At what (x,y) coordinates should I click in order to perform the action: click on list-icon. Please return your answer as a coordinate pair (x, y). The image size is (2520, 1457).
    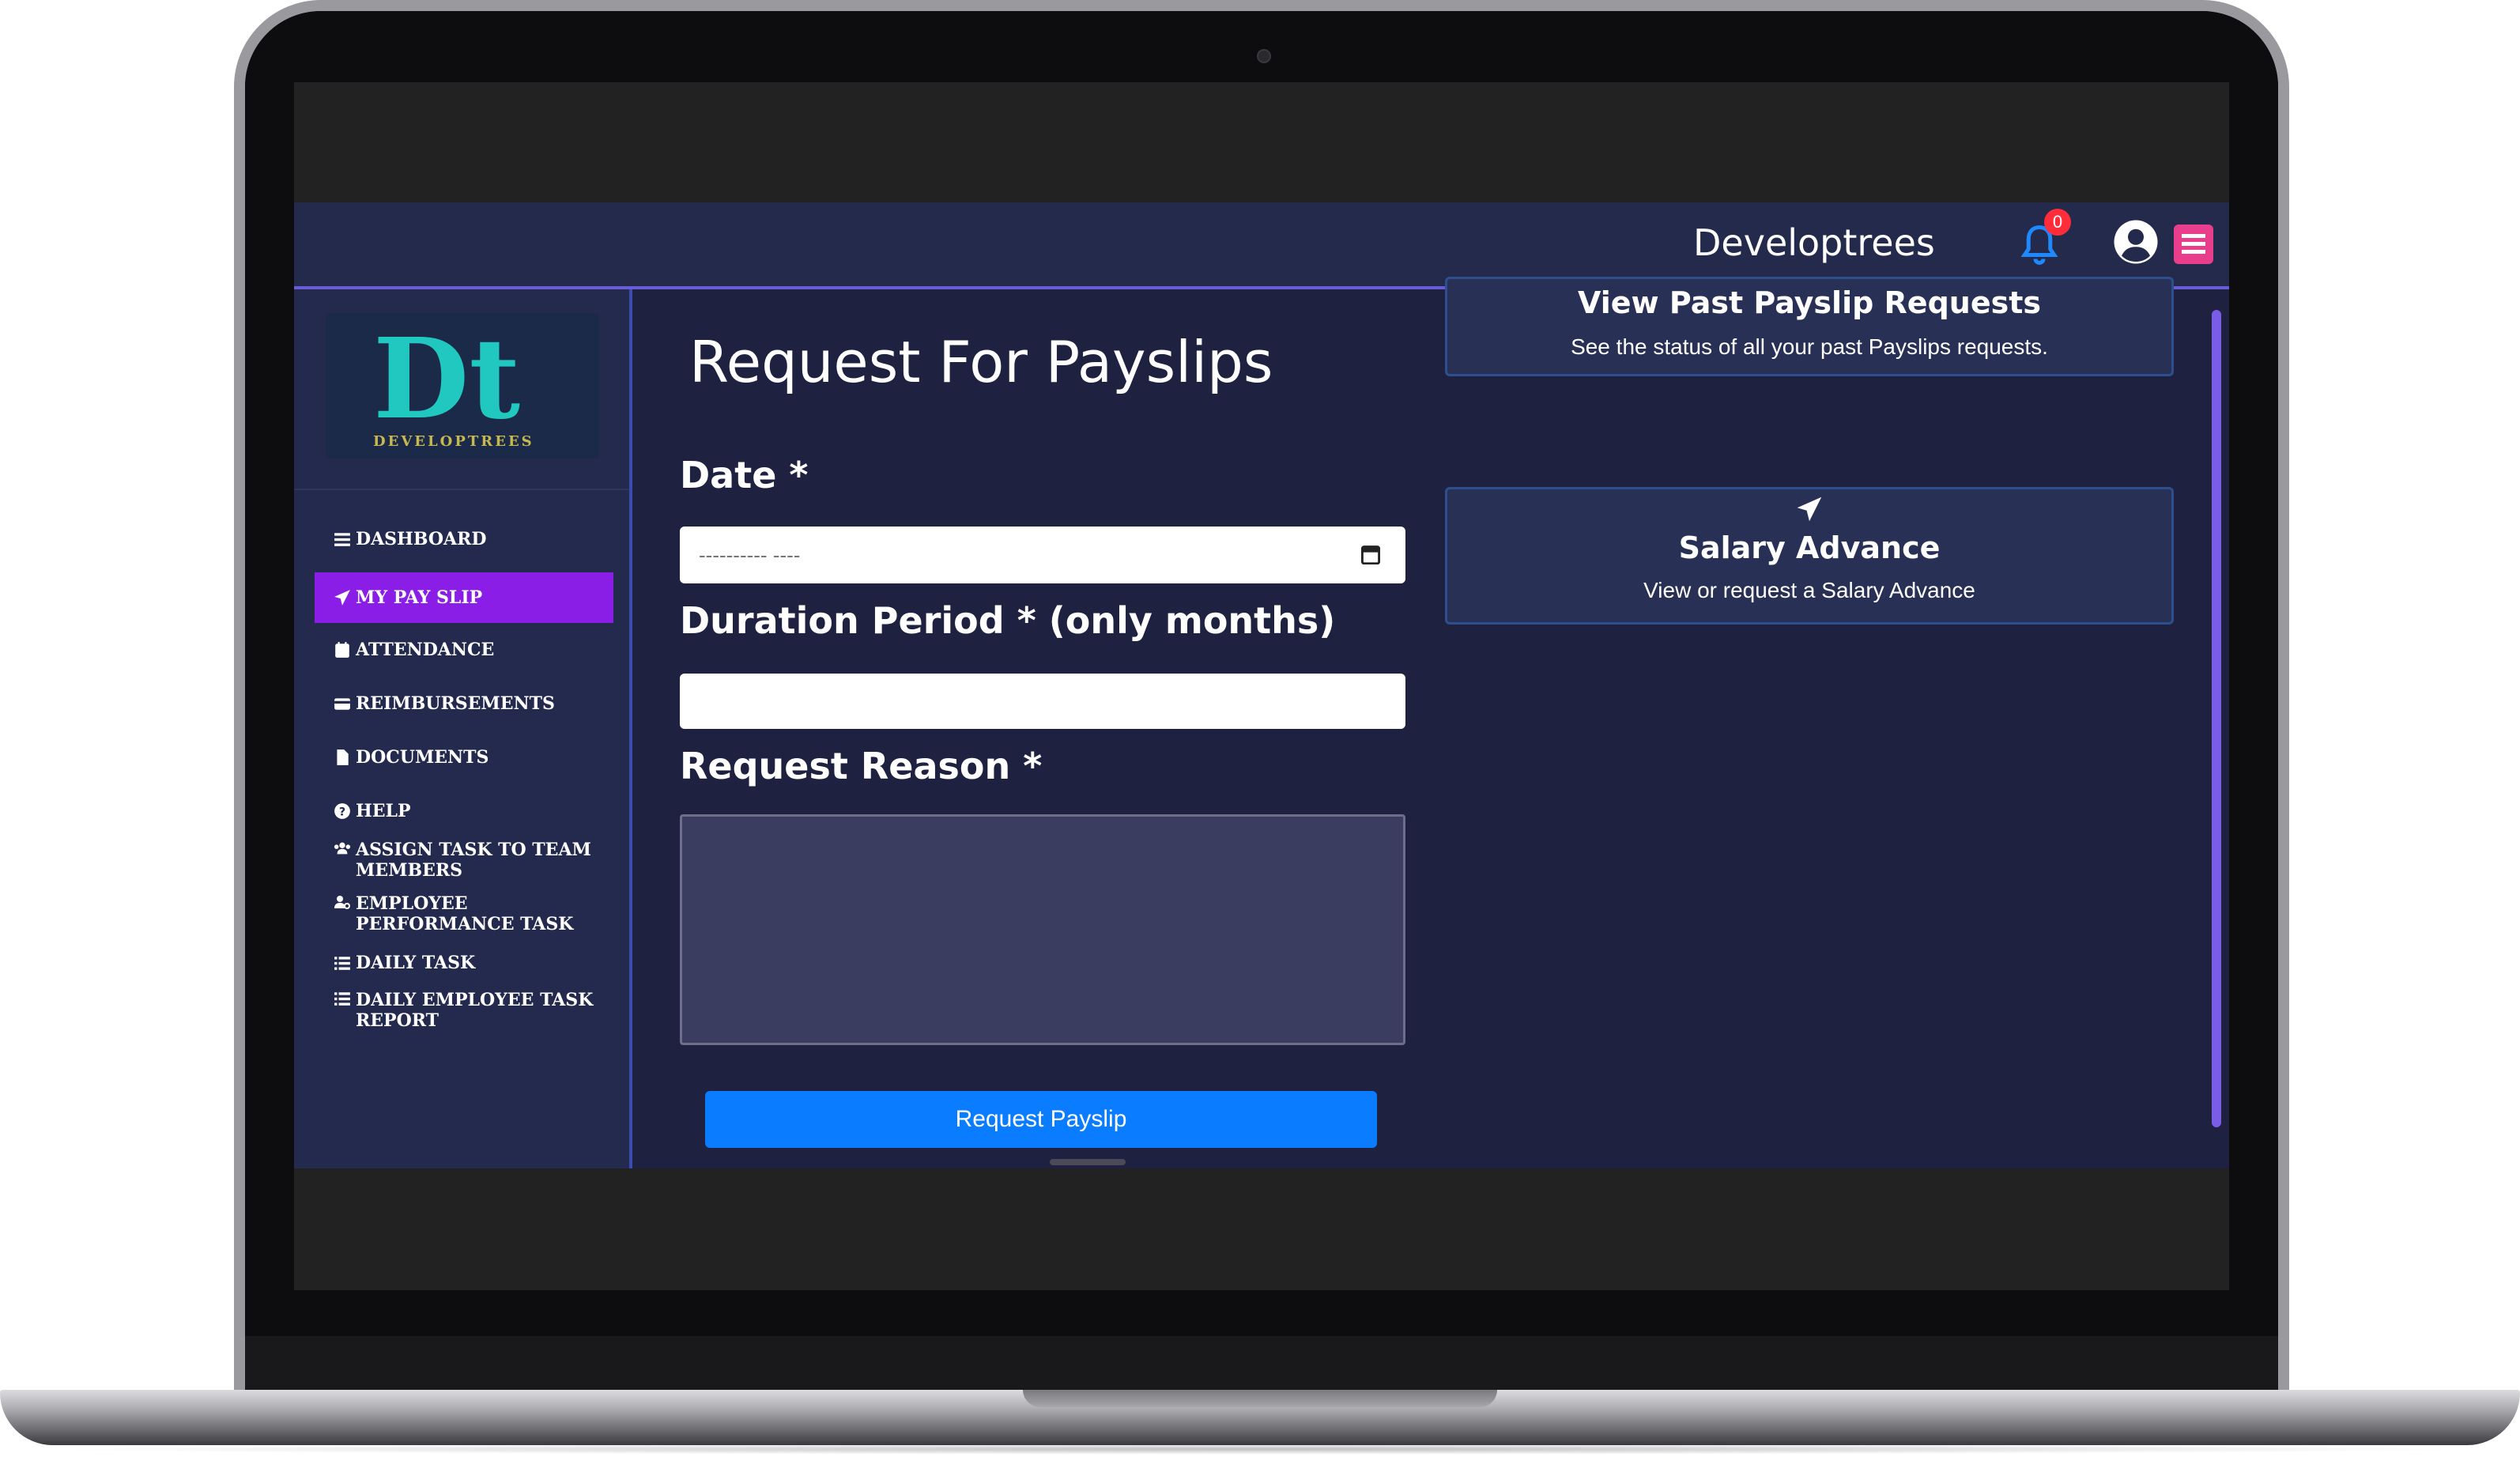
    Looking at the image, I should click on (342, 539).